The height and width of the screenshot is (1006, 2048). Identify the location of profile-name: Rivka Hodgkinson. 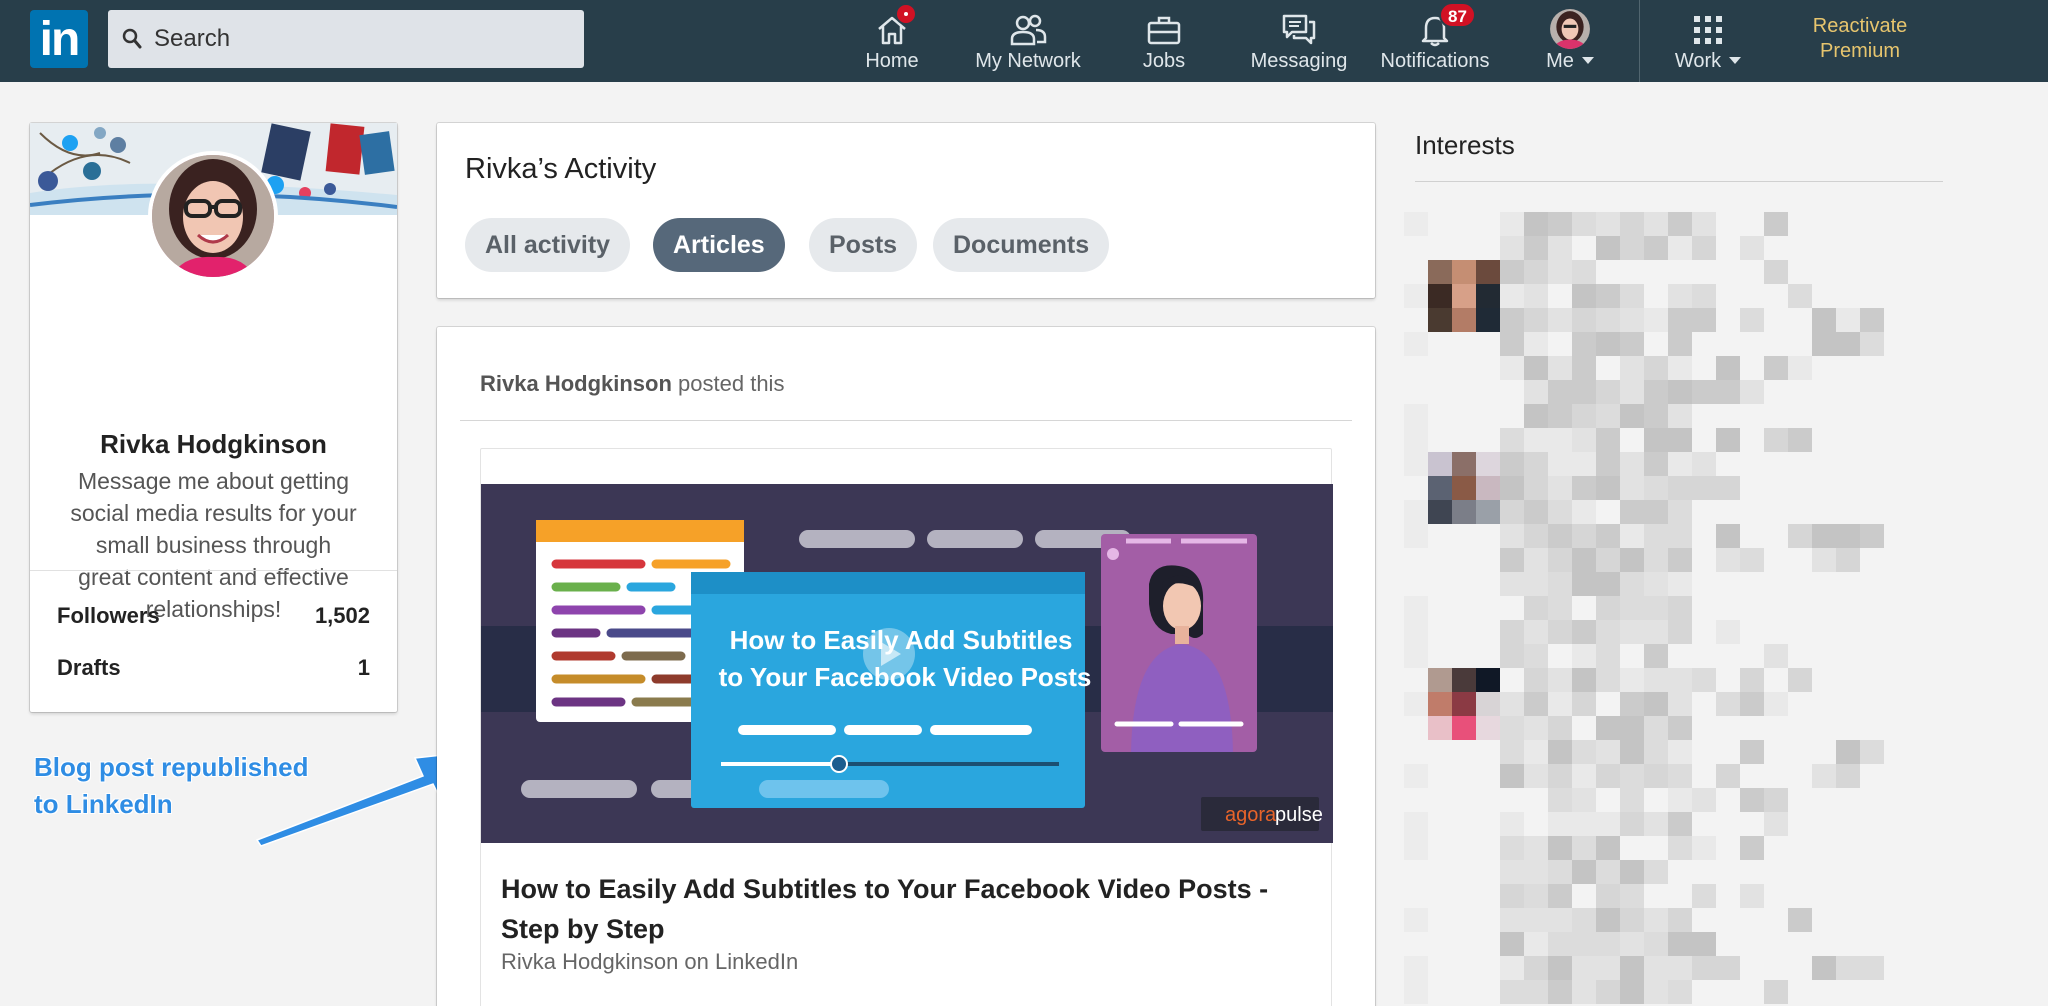
(213, 444).